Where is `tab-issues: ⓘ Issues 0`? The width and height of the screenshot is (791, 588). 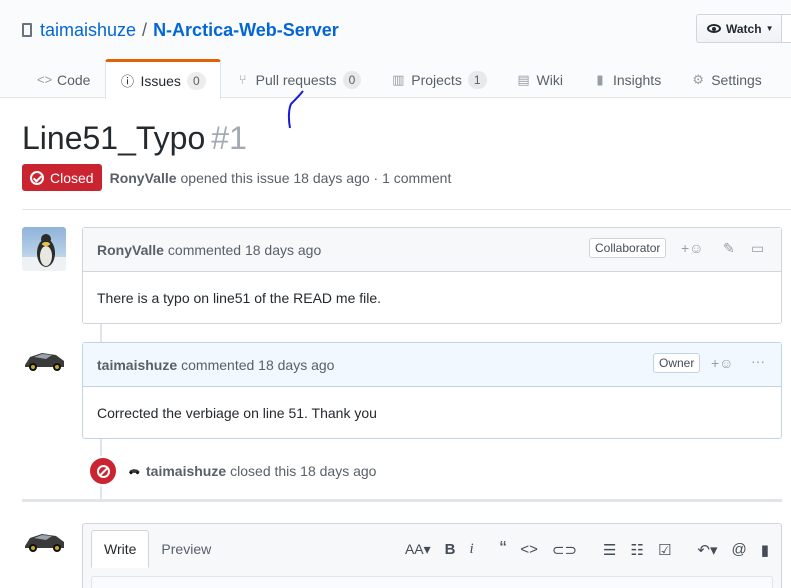
tab-issues: ⓘ Issues 0 is located at coordinates (163, 79).